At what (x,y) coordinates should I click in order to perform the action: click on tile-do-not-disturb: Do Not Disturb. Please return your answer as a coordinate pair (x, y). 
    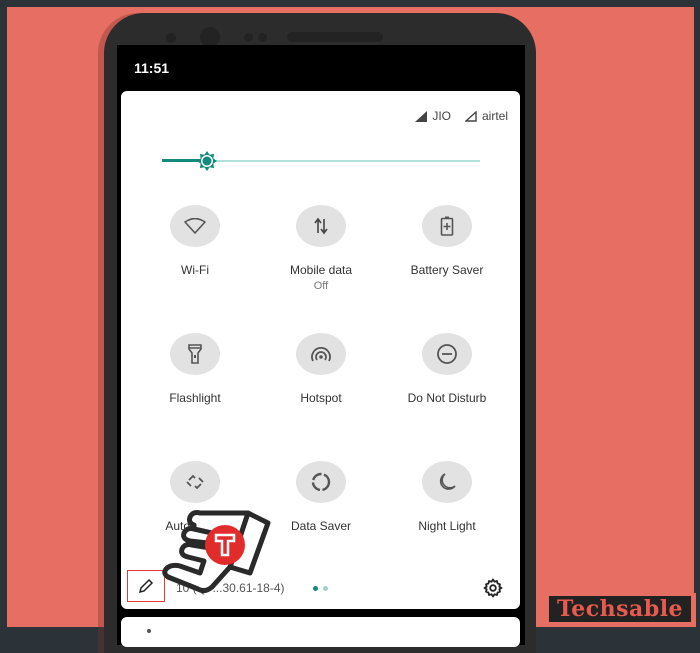
    Looking at the image, I should click on (447, 369).